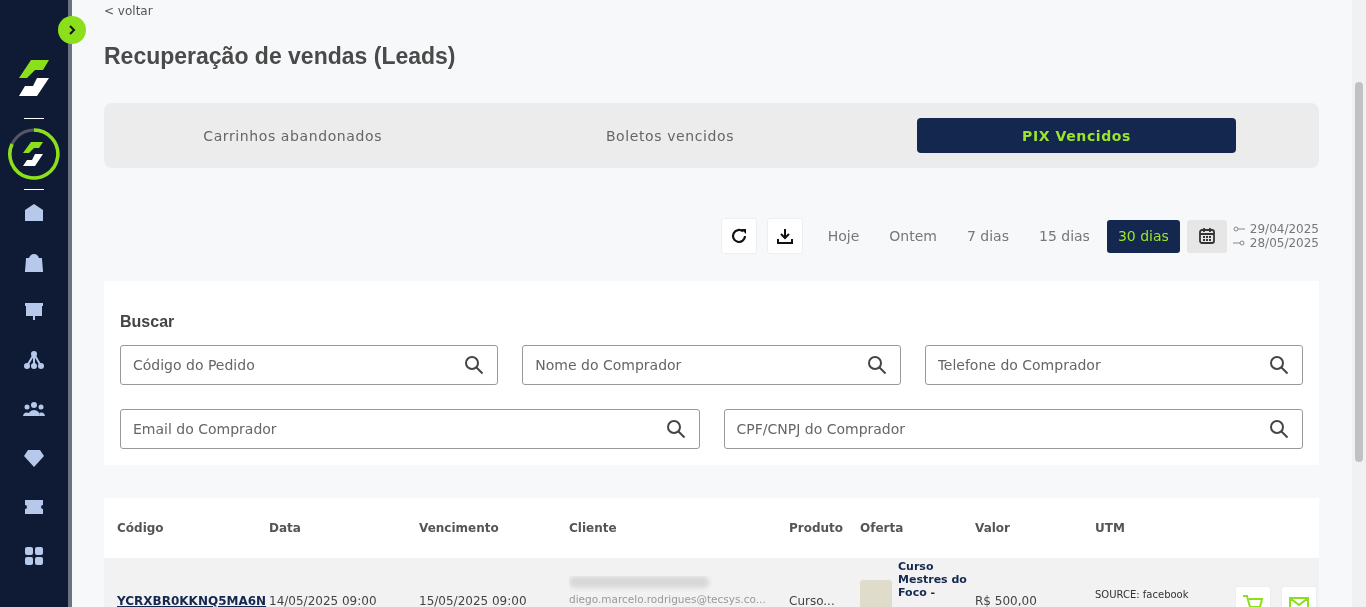  I want to click on search-field: Email do Comprador, so click(410, 429).